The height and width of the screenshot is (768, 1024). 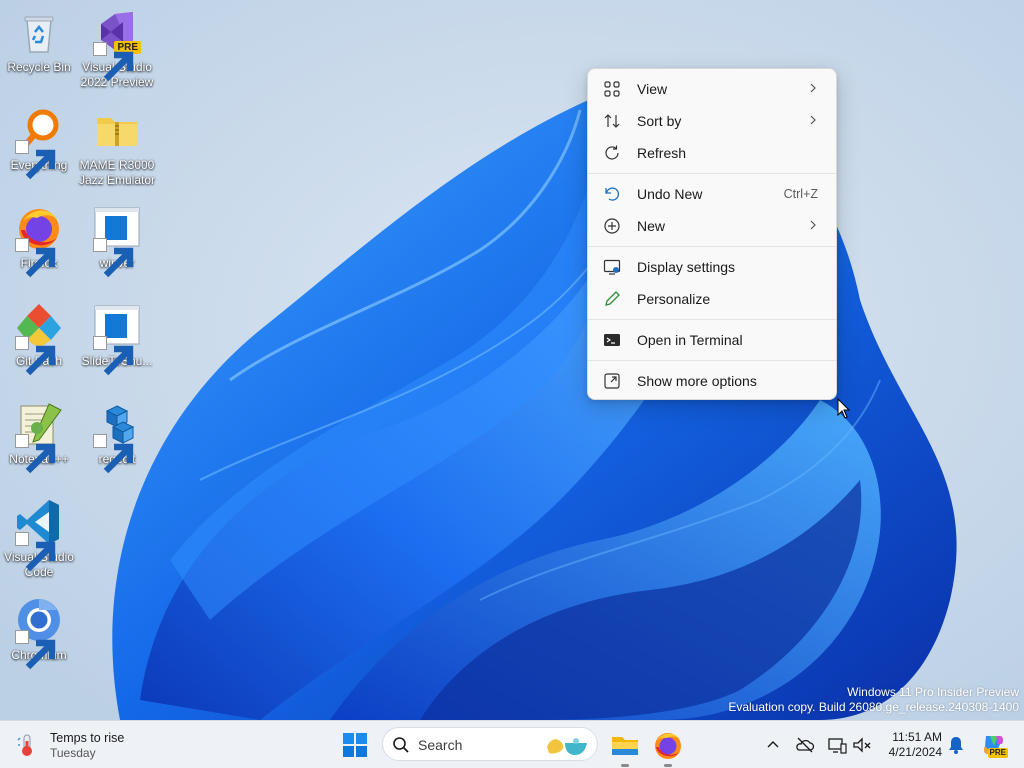 What do you see at coordinates (355, 745) in the screenshot?
I see `windows-start-icon` at bounding box center [355, 745].